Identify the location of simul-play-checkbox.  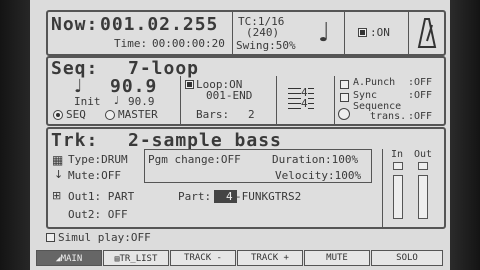
(50, 237).